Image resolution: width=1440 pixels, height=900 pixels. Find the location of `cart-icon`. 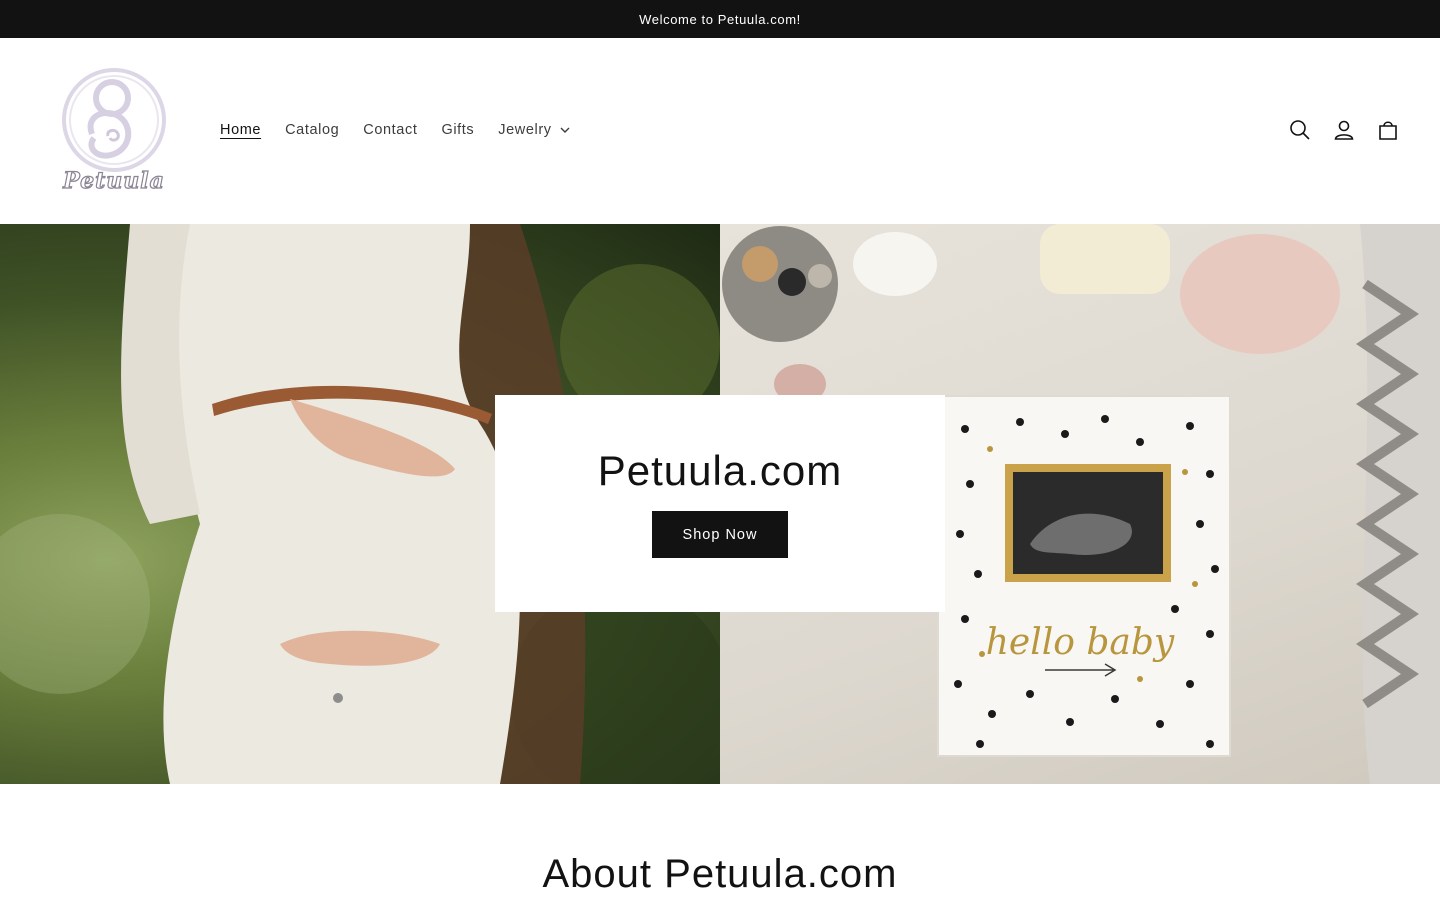

cart-icon is located at coordinates (1388, 130).